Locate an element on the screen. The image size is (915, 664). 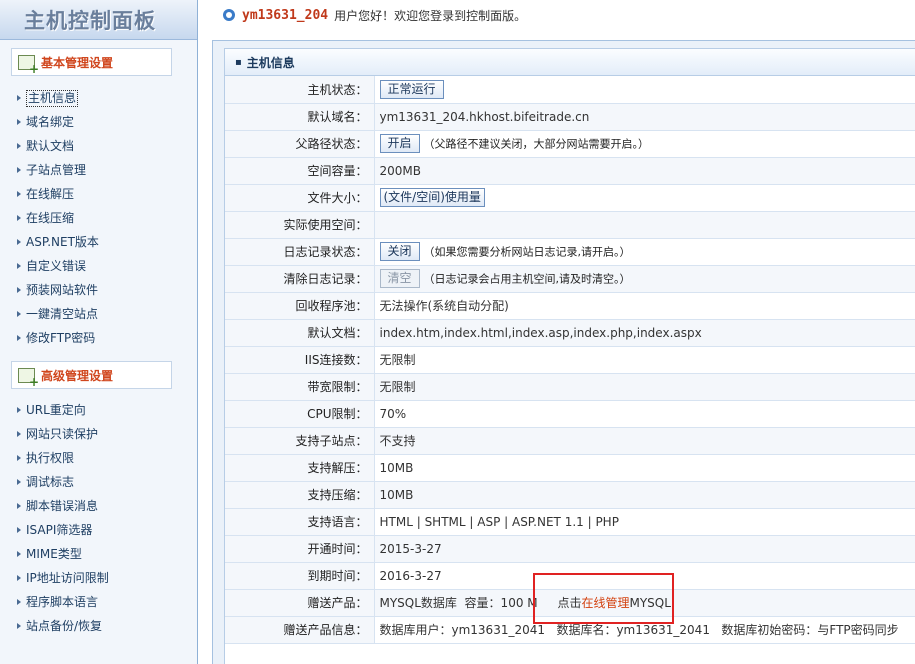
sidebar-item-default-doc: 默认文档 is located at coordinates (58, 146).